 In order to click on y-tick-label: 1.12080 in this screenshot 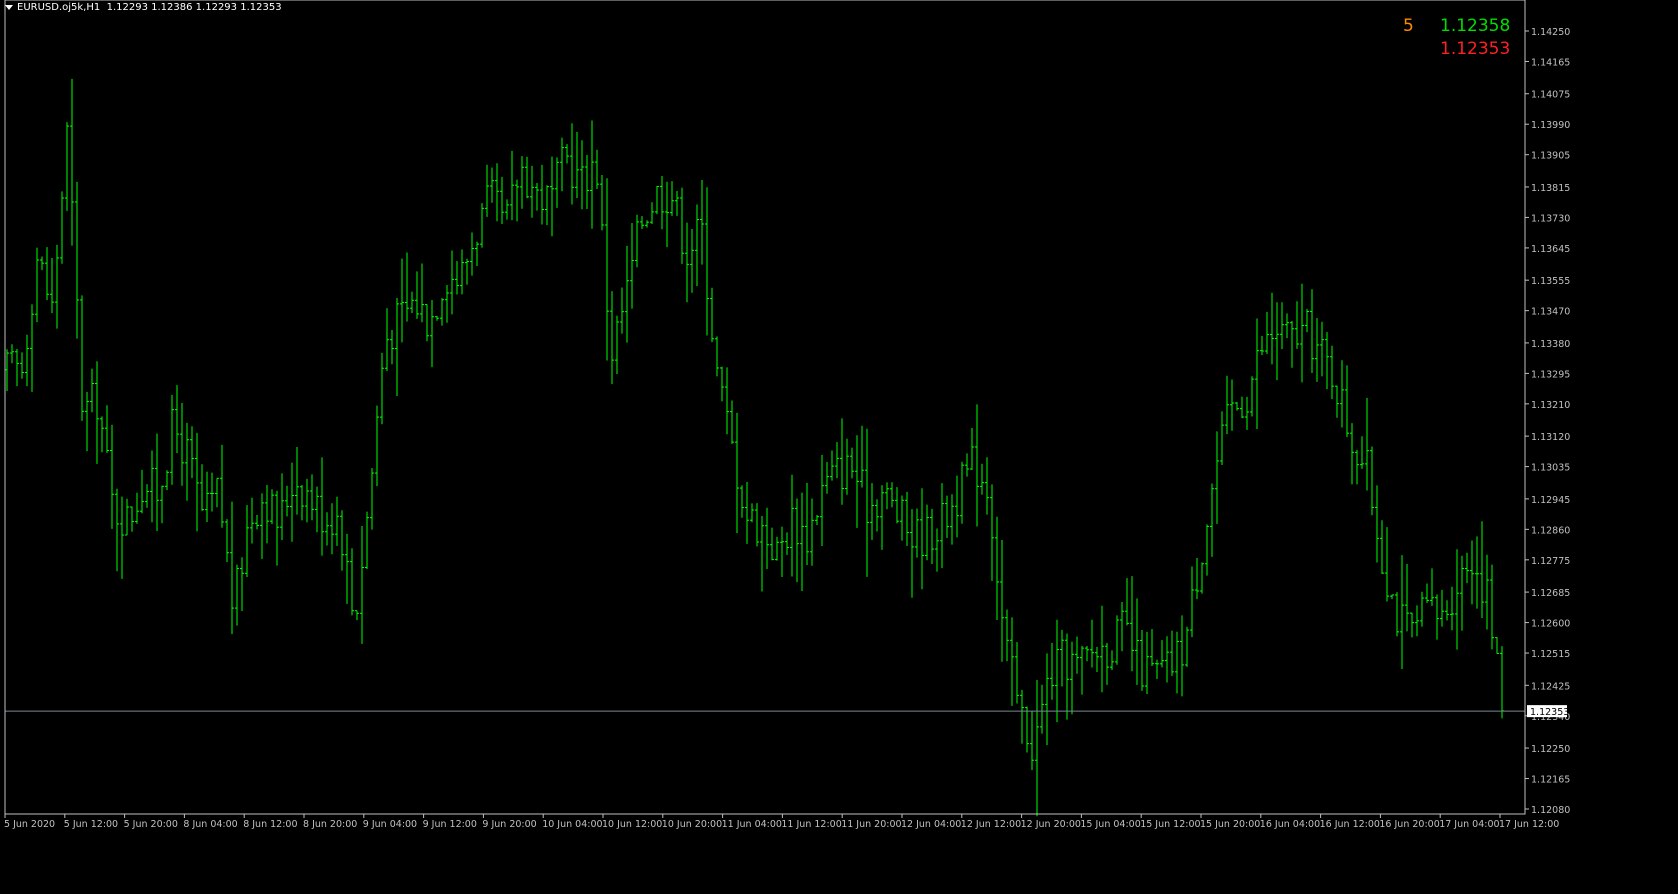, I will do `click(1550, 810)`.